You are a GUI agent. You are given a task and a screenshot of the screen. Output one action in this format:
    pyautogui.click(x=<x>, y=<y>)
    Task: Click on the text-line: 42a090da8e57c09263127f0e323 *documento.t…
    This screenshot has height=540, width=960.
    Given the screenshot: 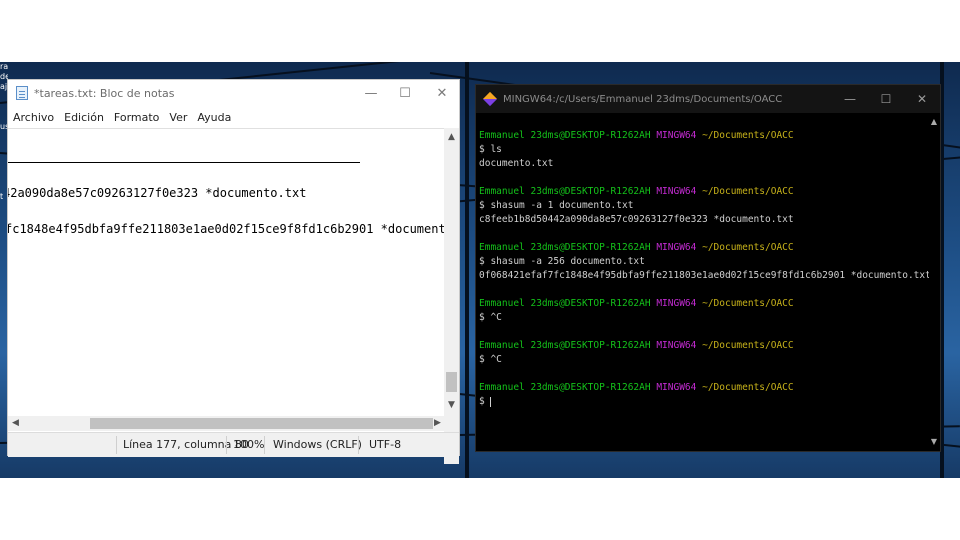 What is the action you would take?
    pyautogui.click(x=157, y=193)
    